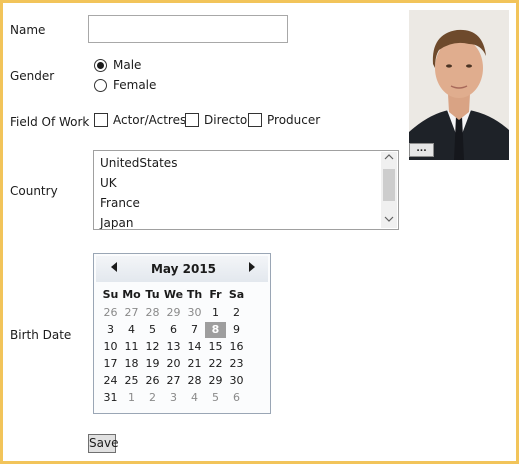 This screenshot has width=519, height=464. What do you see at coordinates (131, 364) in the screenshot?
I see `calendar-day: 18` at bounding box center [131, 364].